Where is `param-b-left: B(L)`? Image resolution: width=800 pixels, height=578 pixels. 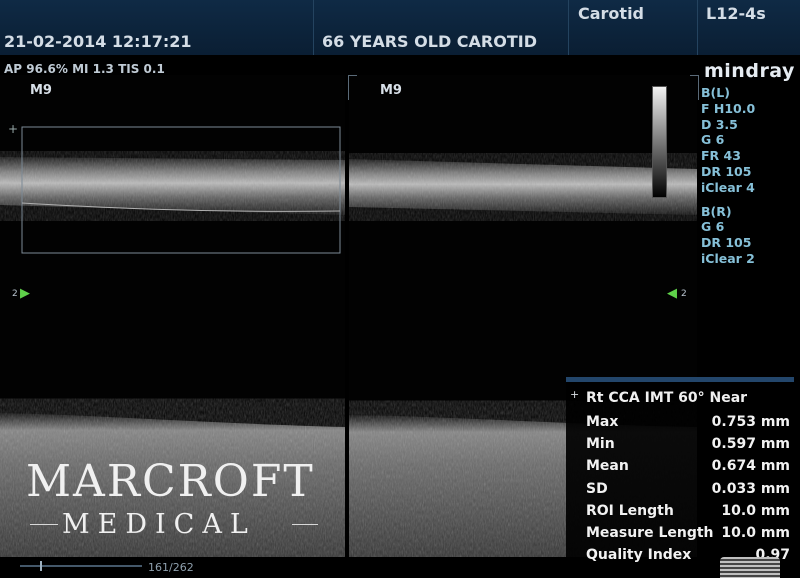 param-b-left: B(L) is located at coordinates (715, 92).